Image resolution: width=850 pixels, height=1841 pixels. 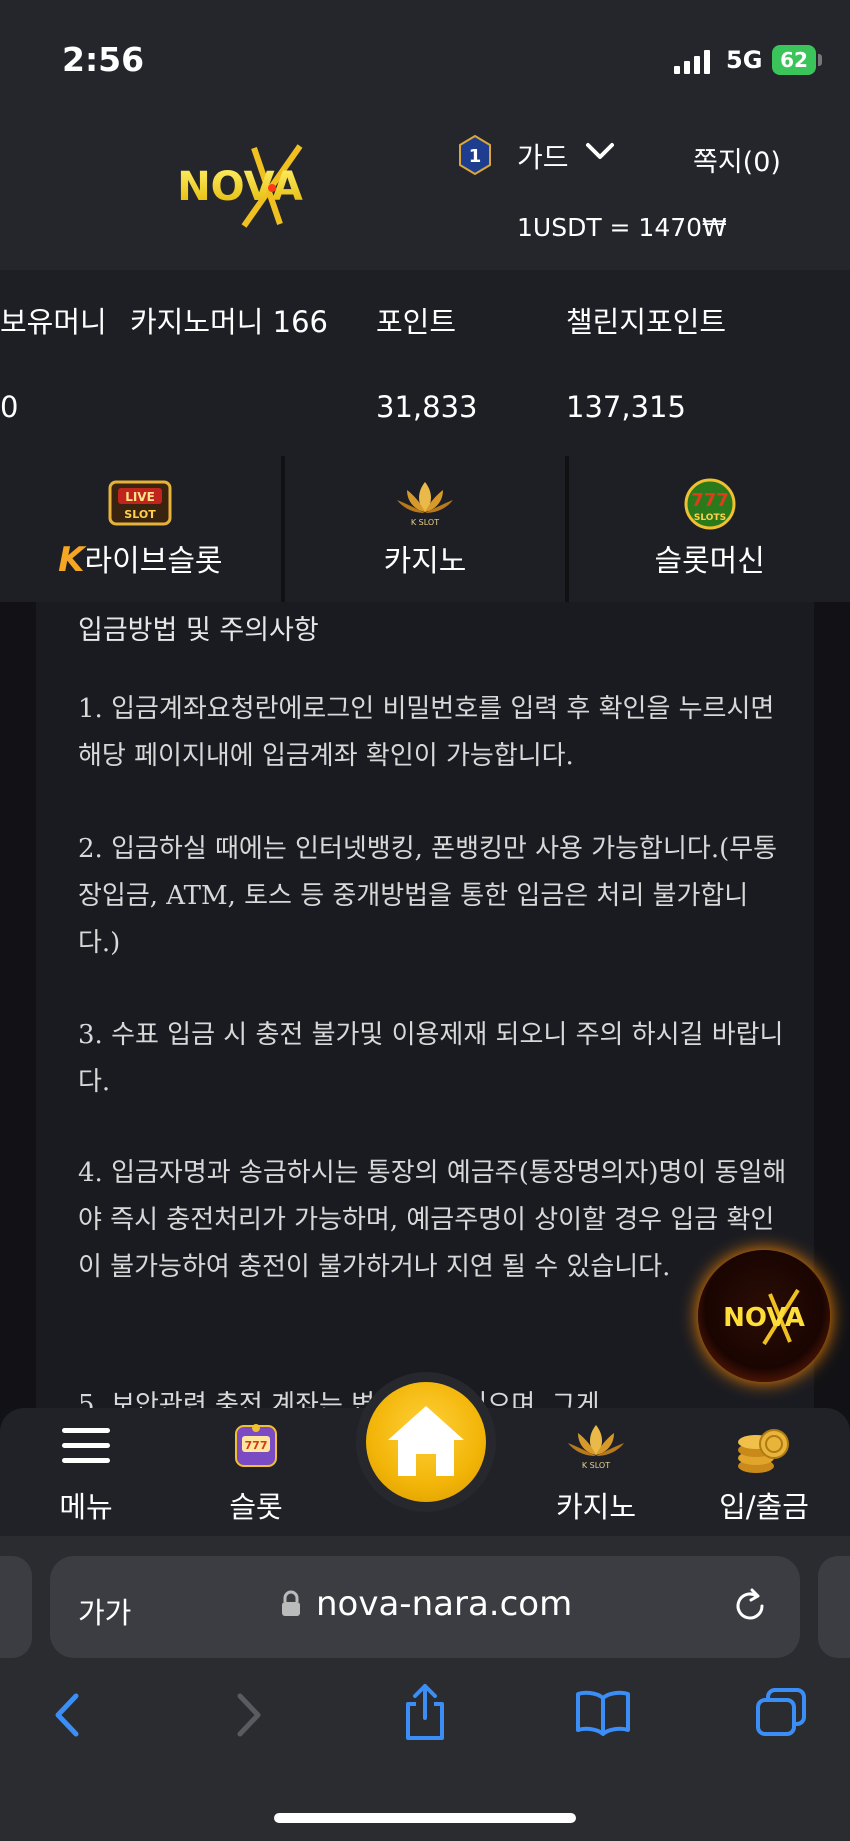 What do you see at coordinates (416, 322) in the screenshot?
I see `point-label: 포인트` at bounding box center [416, 322].